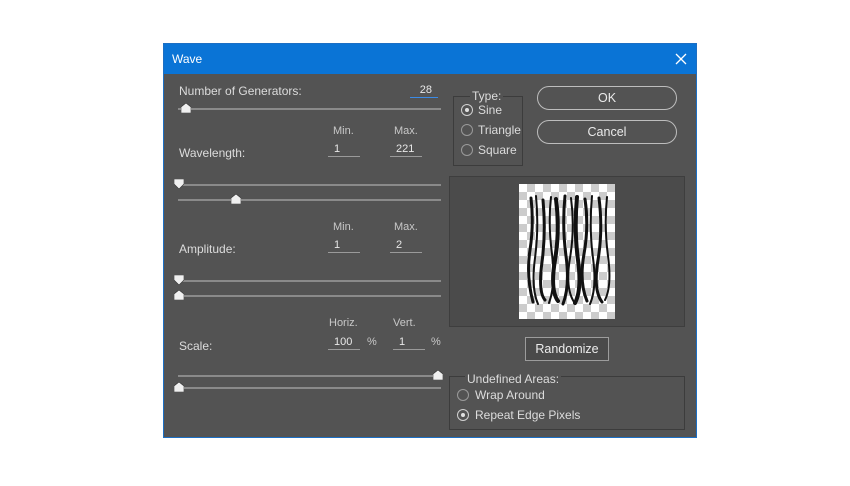 The image size is (850, 486). I want to click on wavelength-max-header: Max., so click(406, 131).